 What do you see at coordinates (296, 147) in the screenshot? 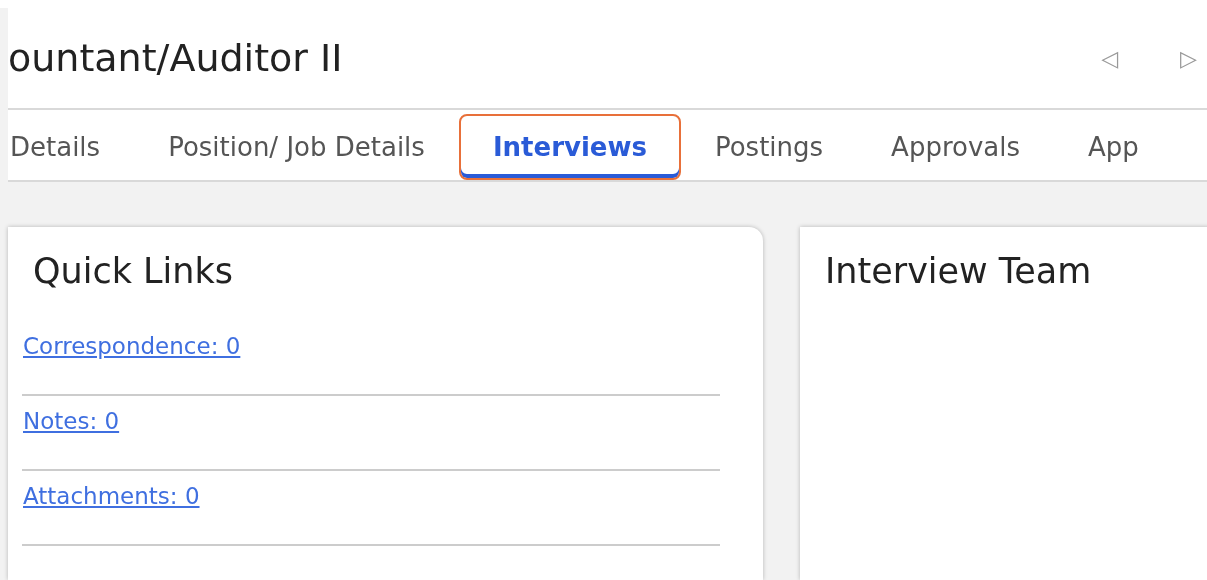
I see `tab: Position/ Job Details` at bounding box center [296, 147].